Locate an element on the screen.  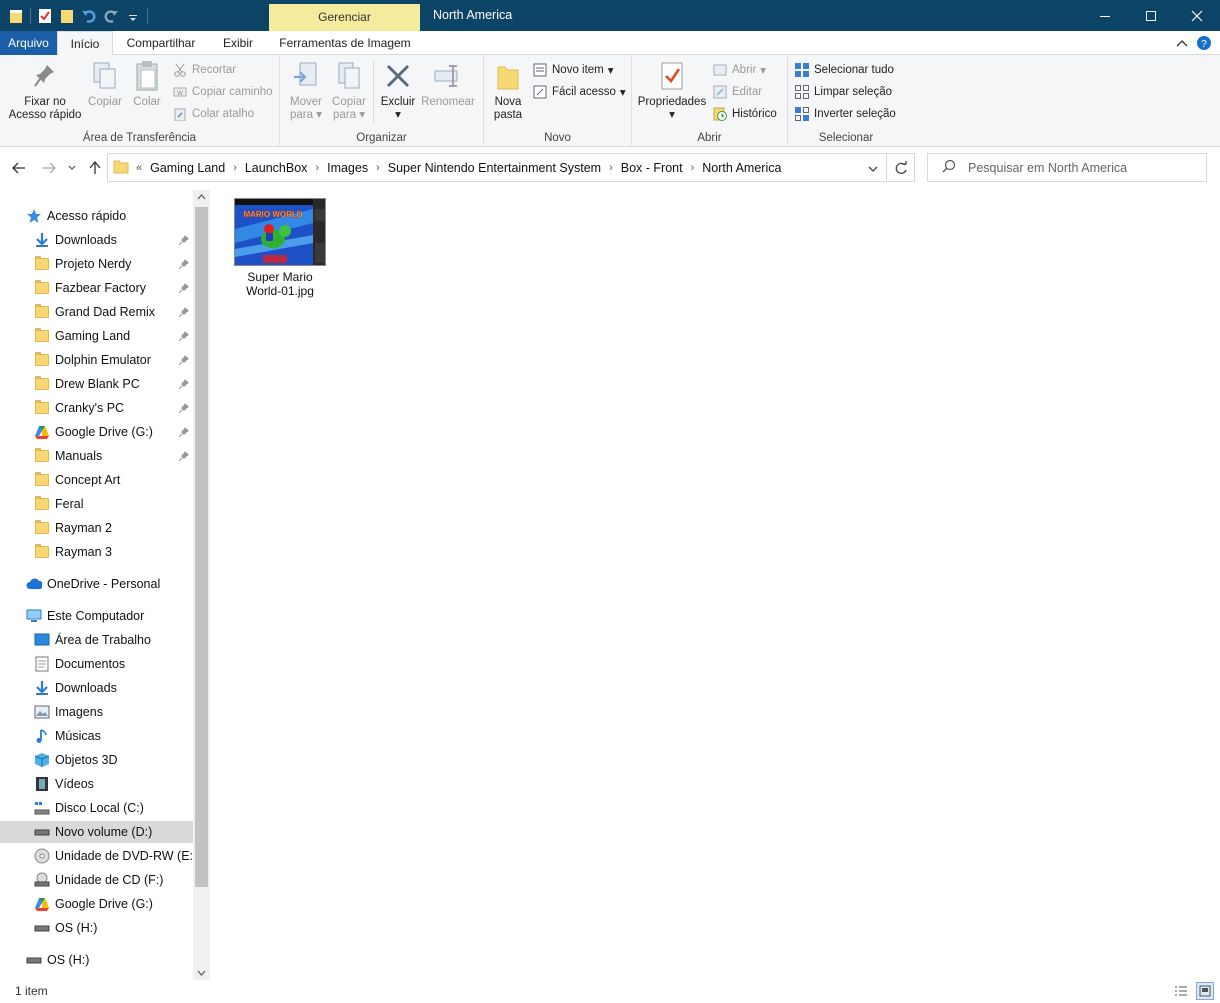
easy-access-button: Fácil acesso ▾ is located at coordinates (579, 92).